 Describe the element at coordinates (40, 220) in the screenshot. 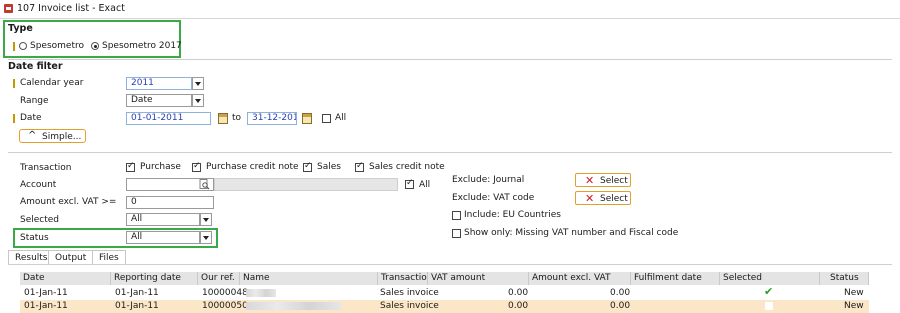

I see `selected-label: Selected` at that location.